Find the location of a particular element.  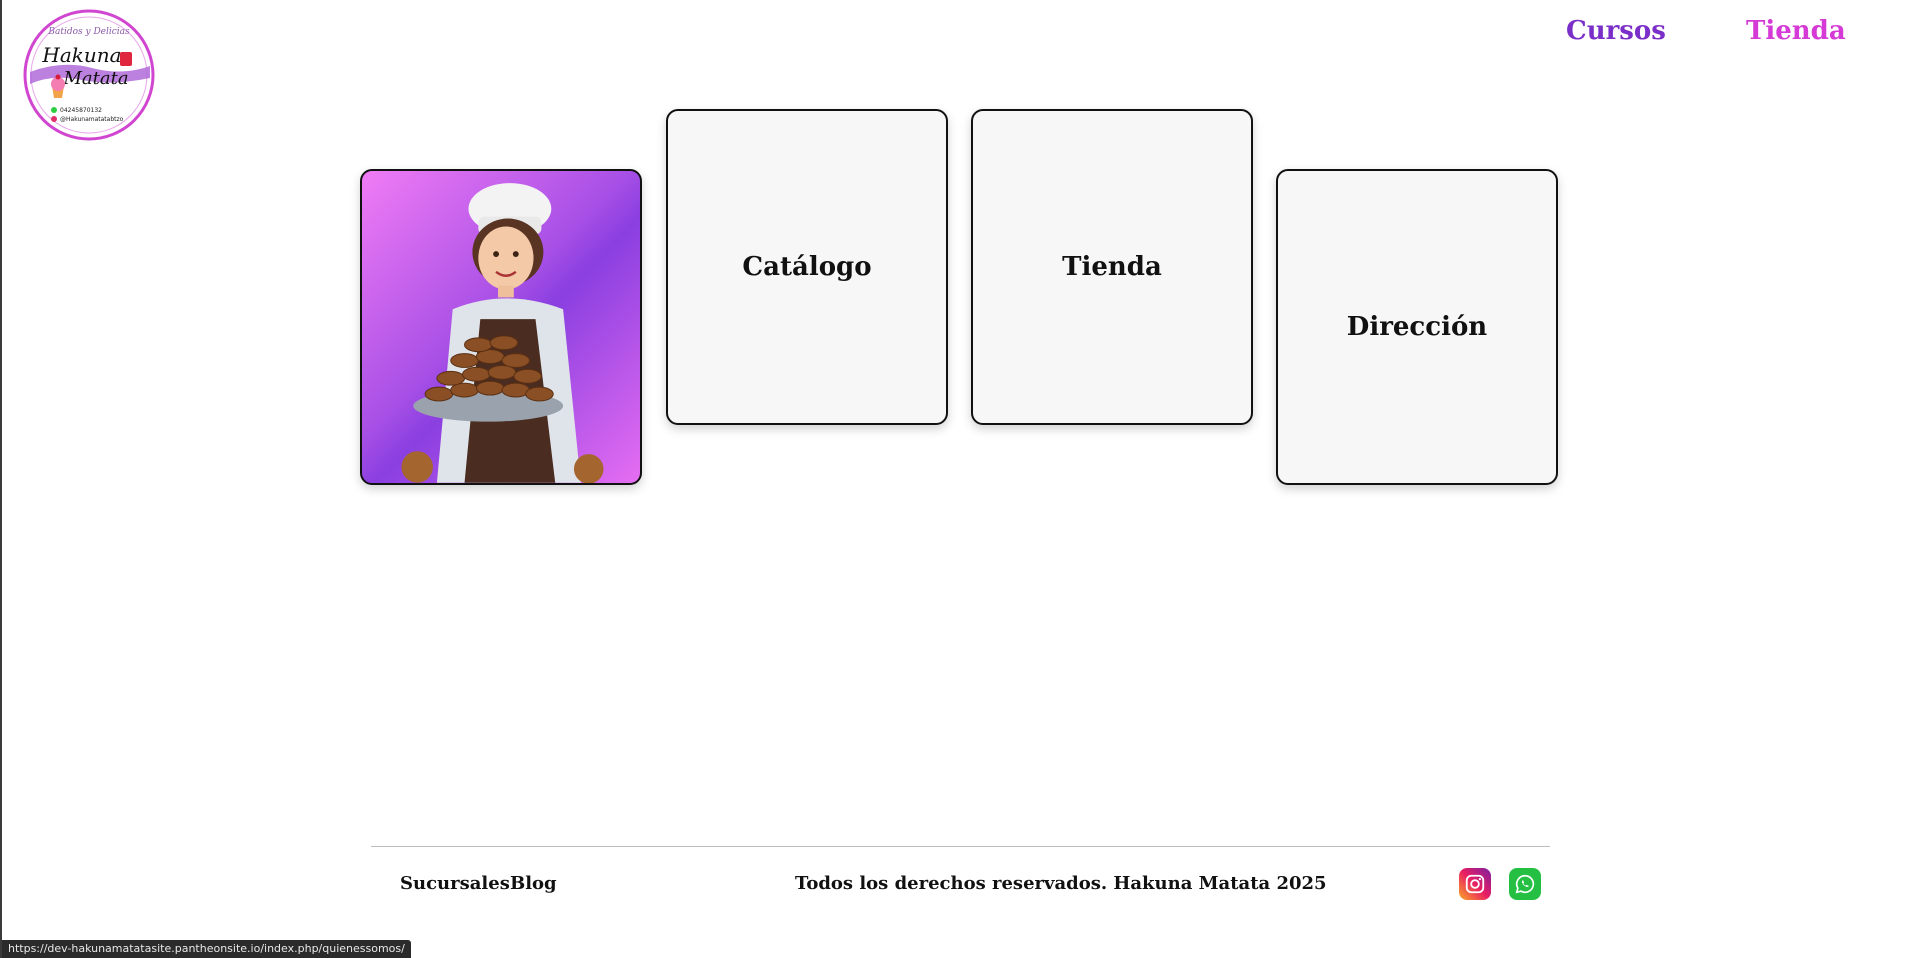

logo-phone: 04245870132 is located at coordinates (81, 110).